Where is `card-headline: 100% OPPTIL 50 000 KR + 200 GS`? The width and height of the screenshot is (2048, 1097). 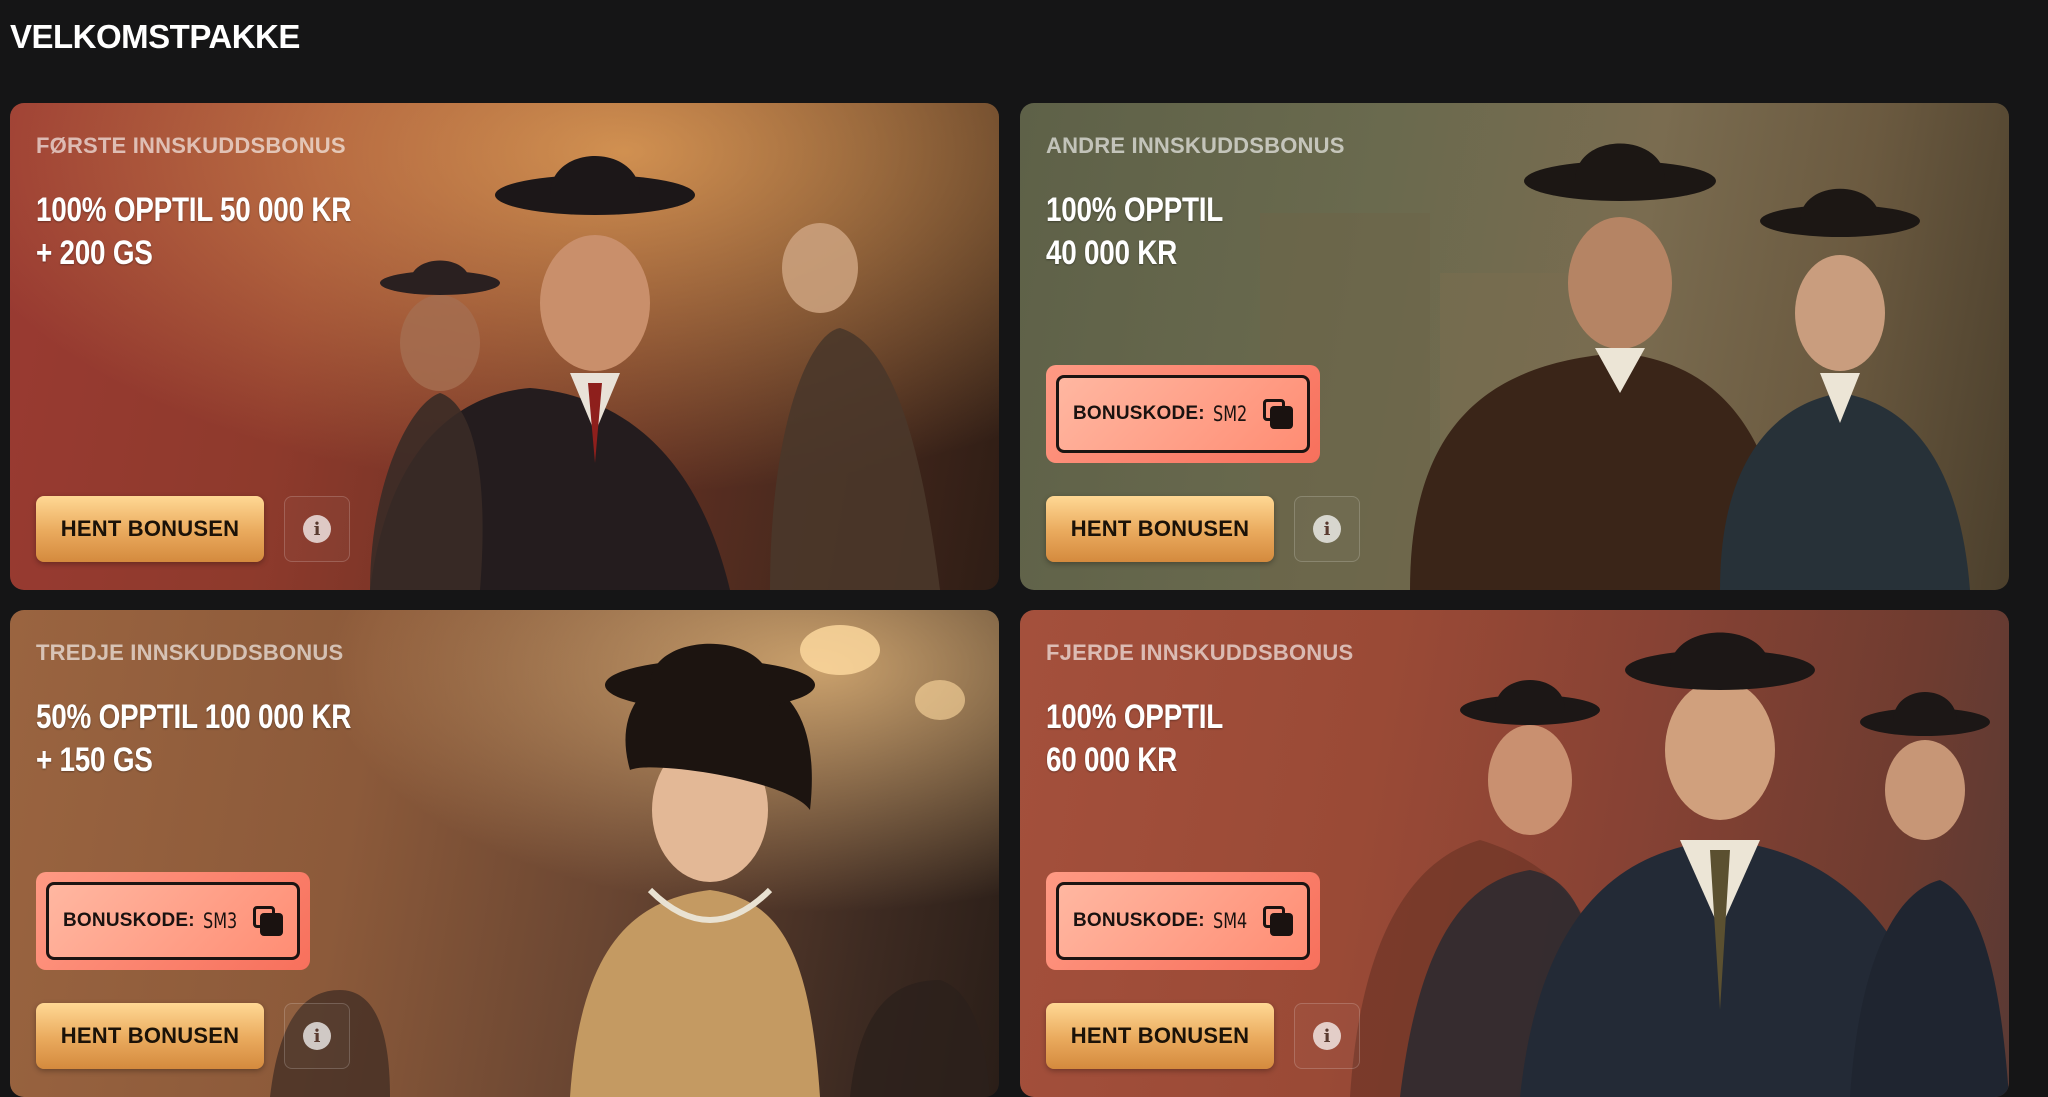 card-headline: 100% OPPTIL 50 000 KR + 200 GS is located at coordinates (194, 231).